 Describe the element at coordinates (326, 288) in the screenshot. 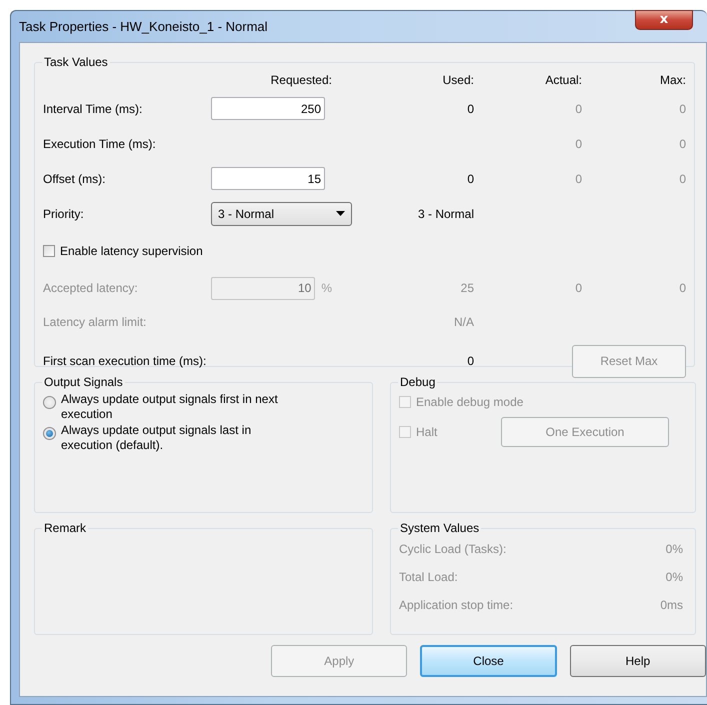

I see `unit-label: %` at that location.